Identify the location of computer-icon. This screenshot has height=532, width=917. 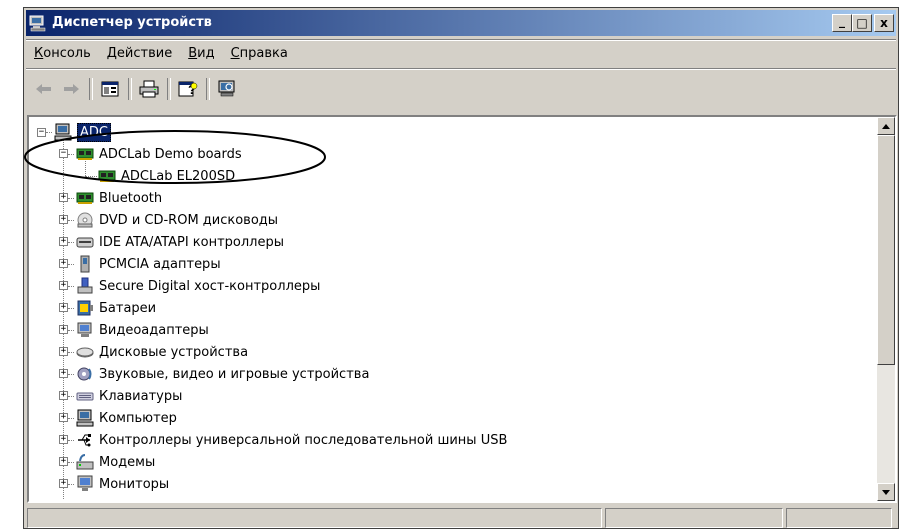
(85, 418).